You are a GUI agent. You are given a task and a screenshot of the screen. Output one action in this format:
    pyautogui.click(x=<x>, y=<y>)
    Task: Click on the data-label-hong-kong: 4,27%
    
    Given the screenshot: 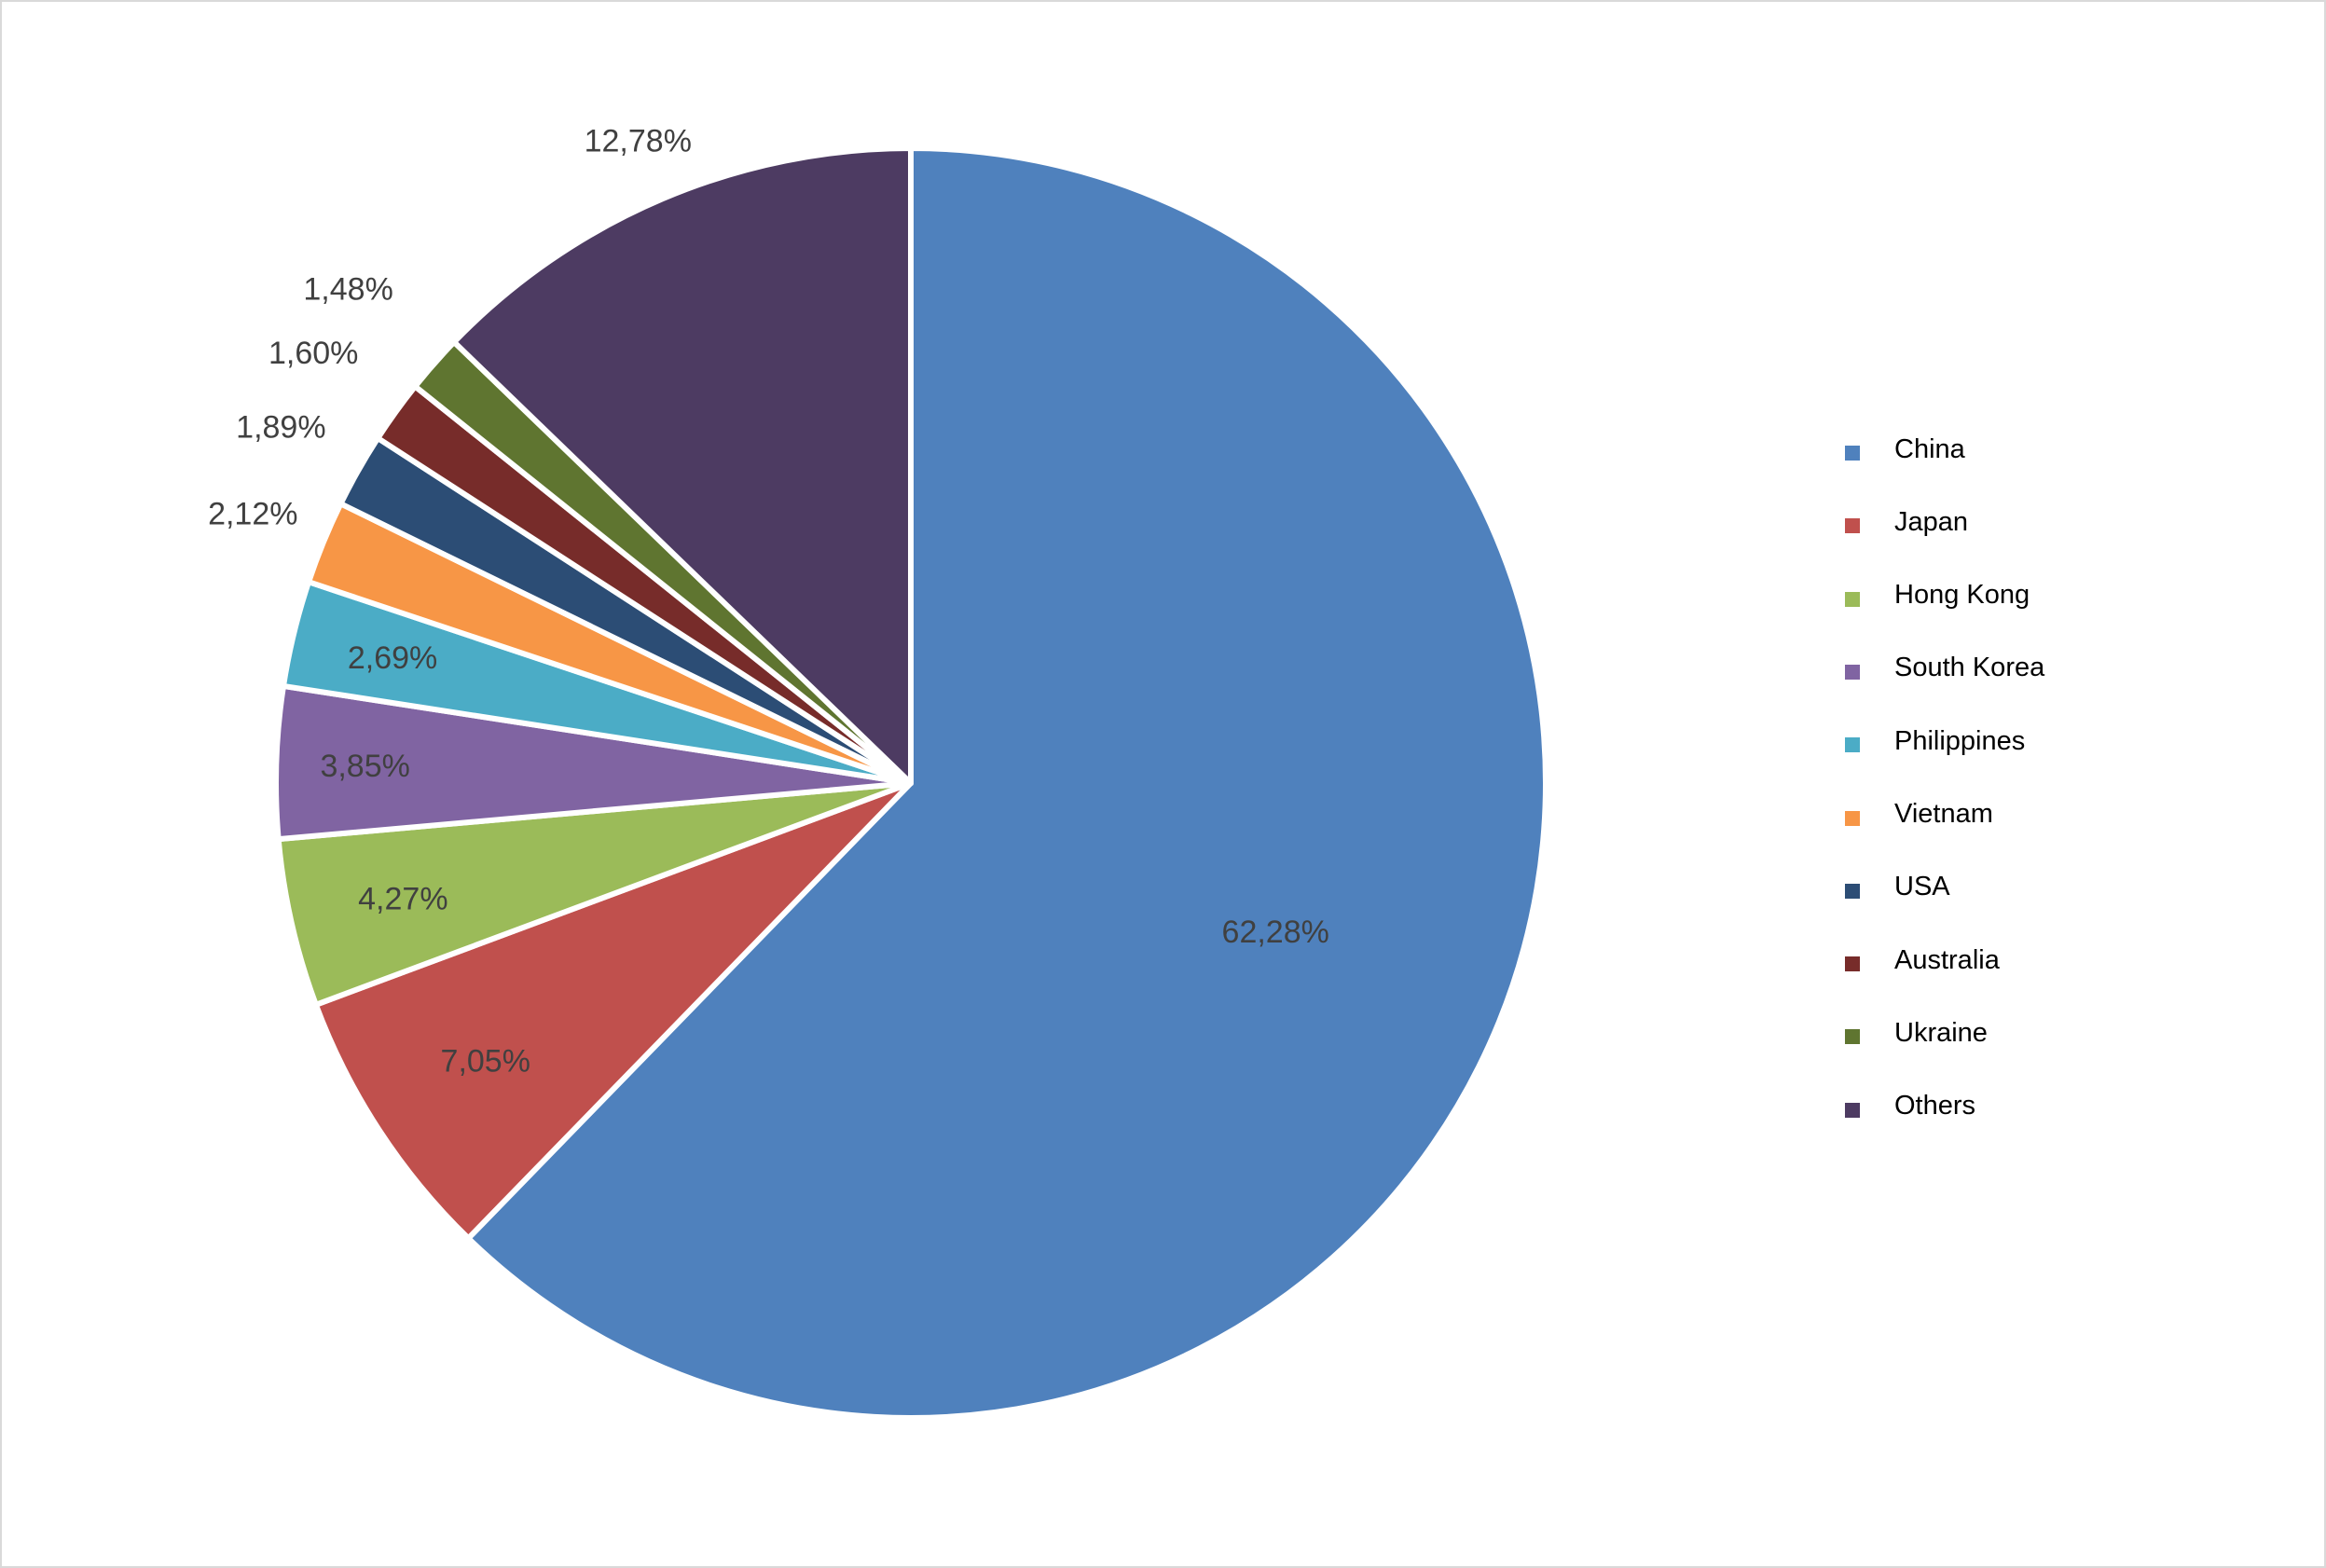 What is the action you would take?
    pyautogui.click(x=402, y=898)
    